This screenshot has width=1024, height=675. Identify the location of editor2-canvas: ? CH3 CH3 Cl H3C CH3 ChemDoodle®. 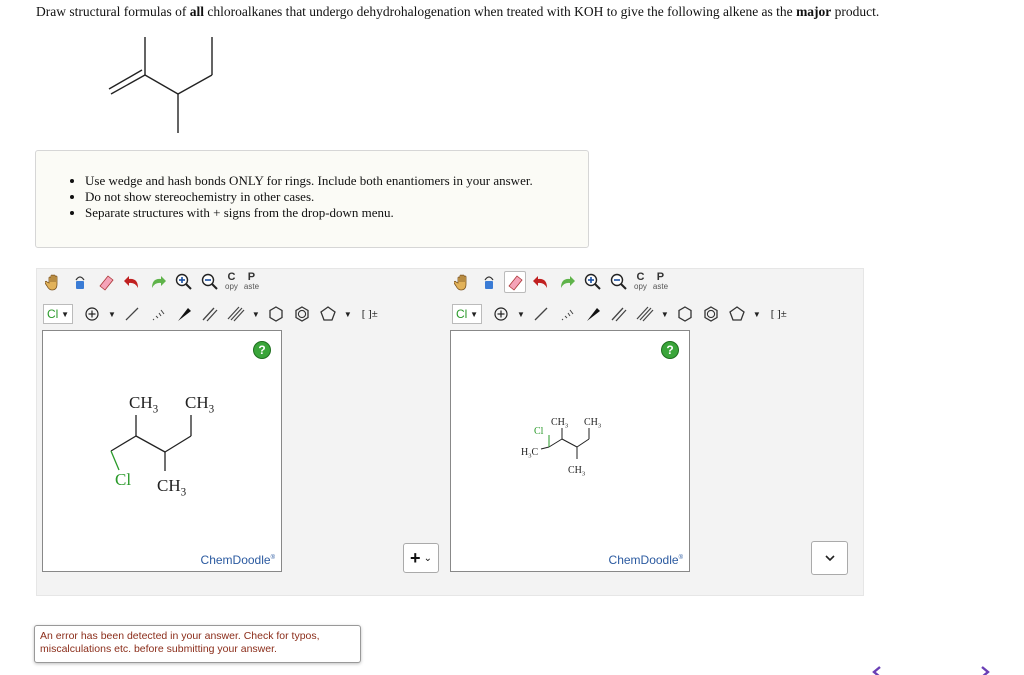
(570, 451).